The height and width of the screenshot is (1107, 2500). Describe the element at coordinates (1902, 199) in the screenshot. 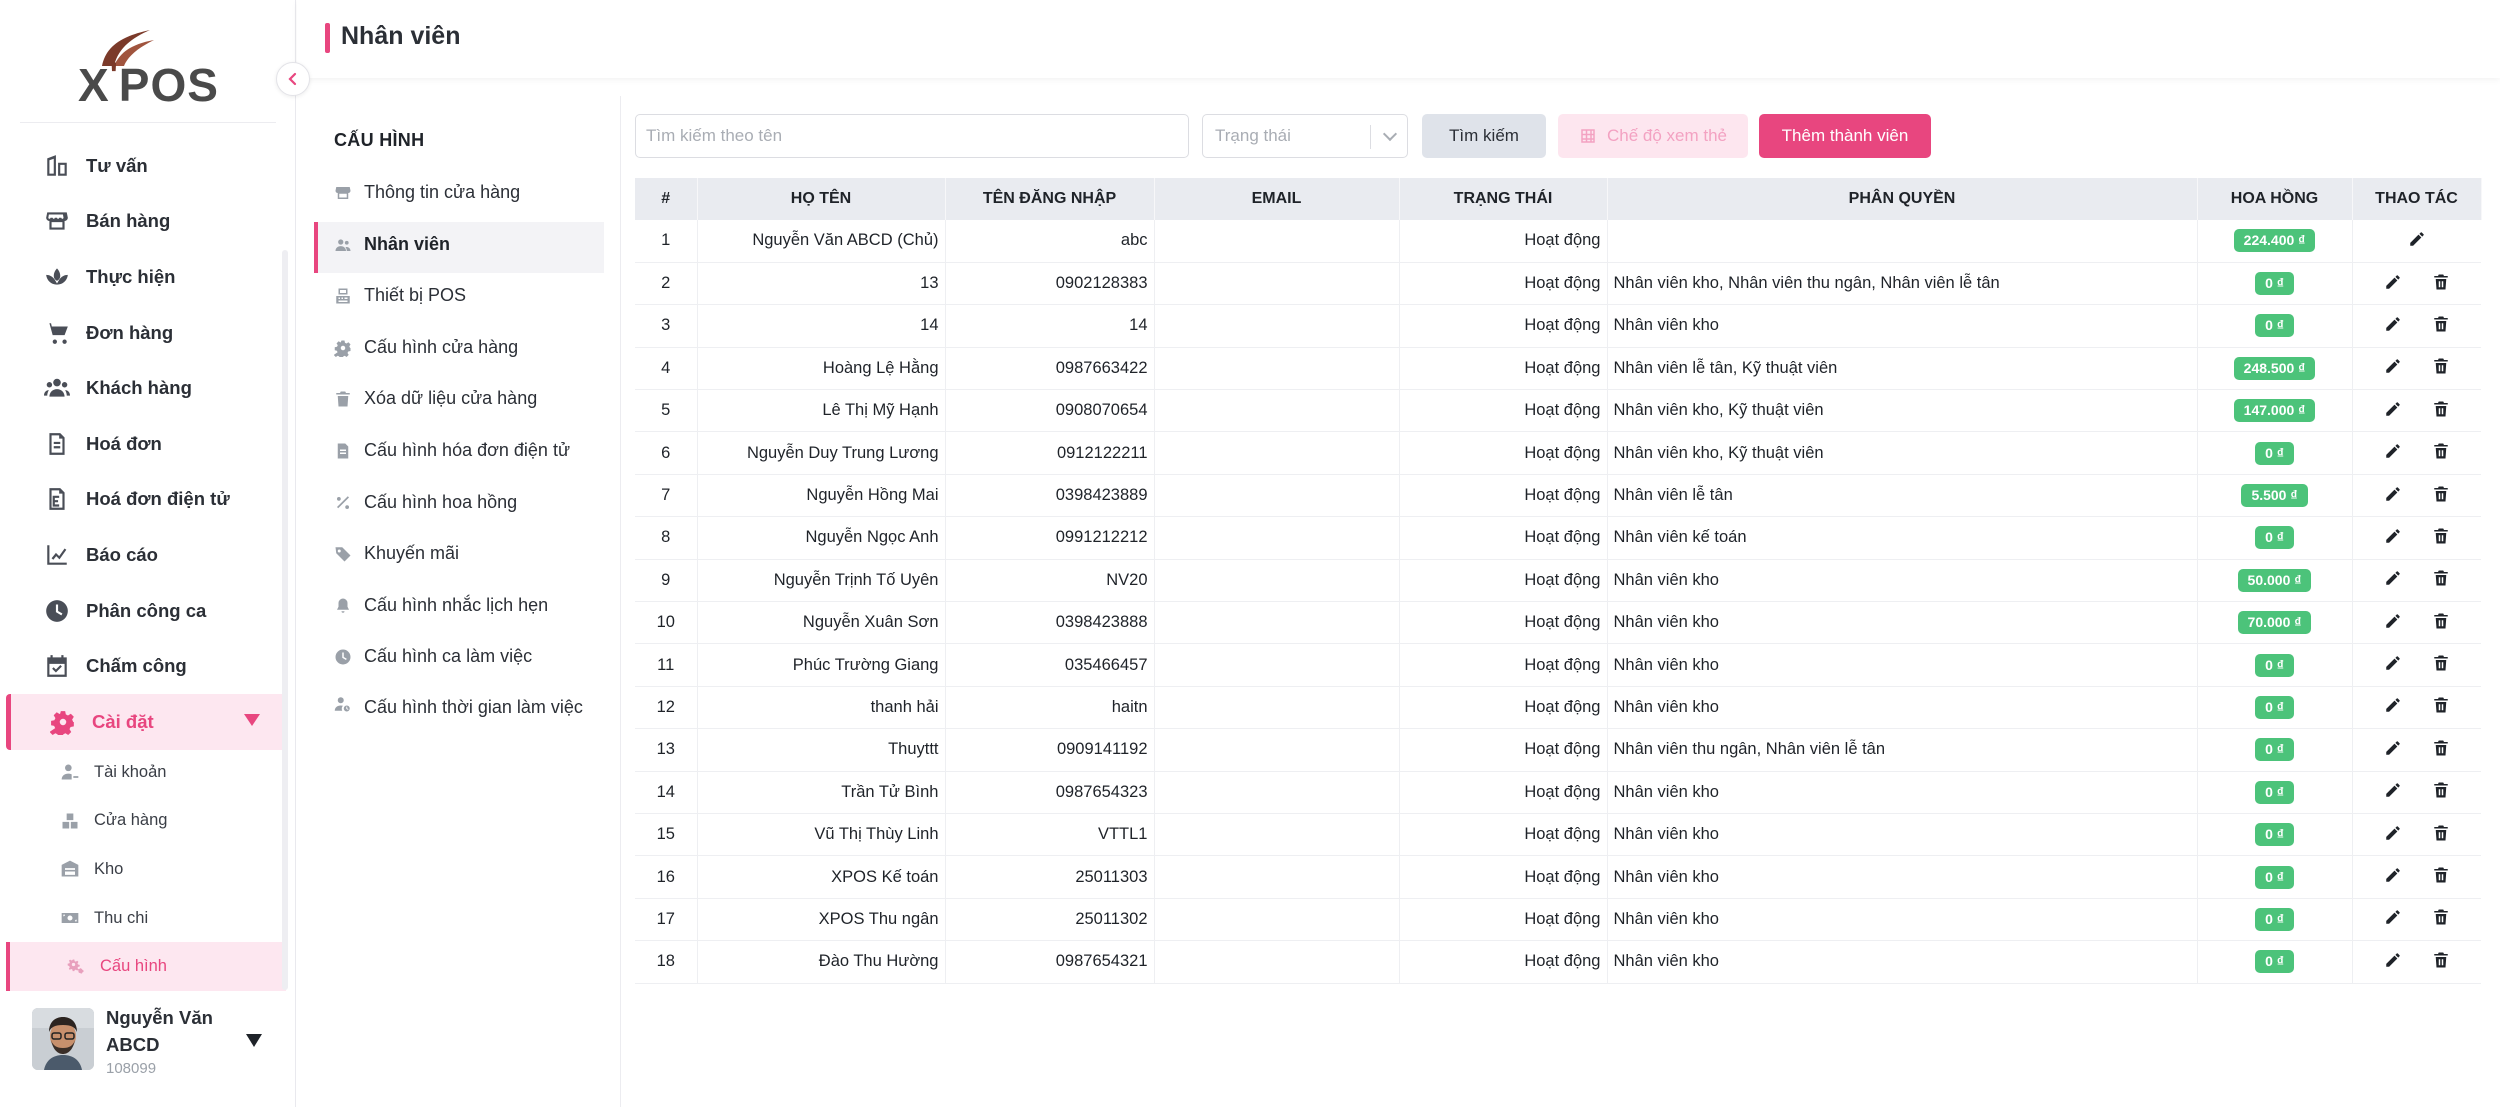

I see `column-header-role: PHÂN QUYỀN` at that location.